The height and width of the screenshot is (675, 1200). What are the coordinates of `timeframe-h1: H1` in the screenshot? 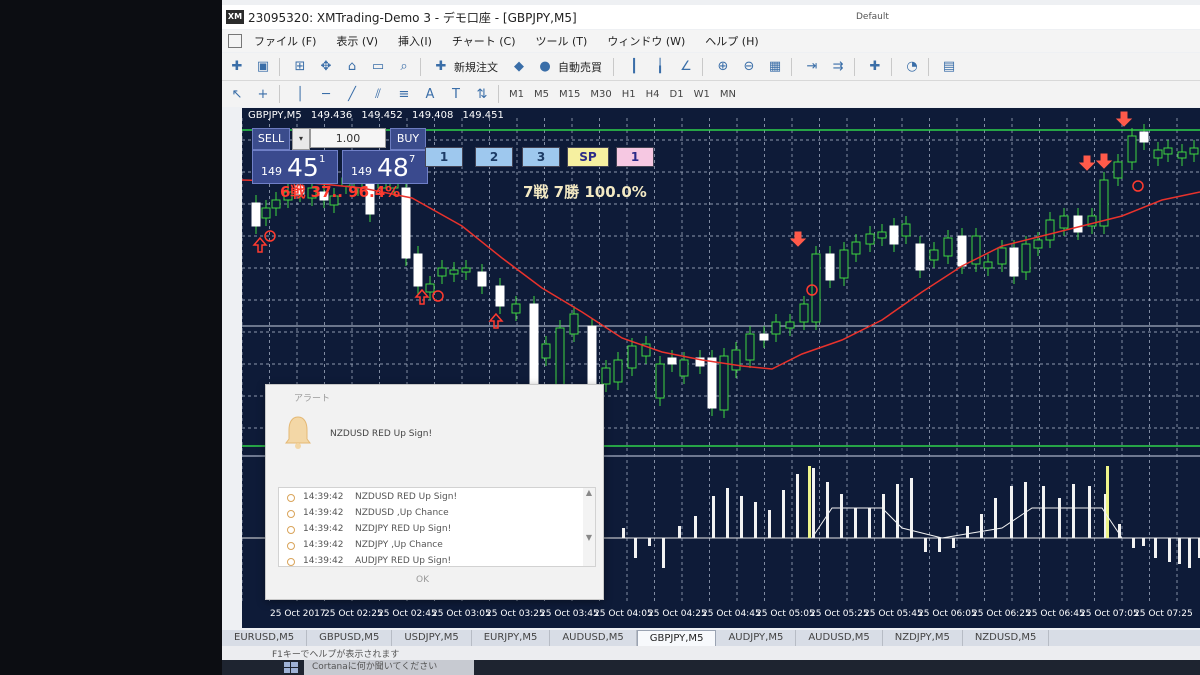 It's located at (629, 94).